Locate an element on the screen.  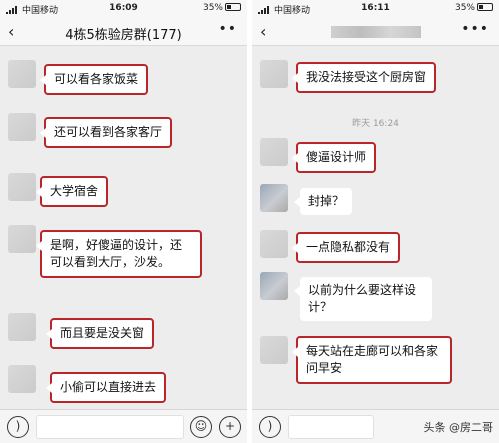
message-bubble: 小偷可以直接进去 is located at coordinates (106, 387).